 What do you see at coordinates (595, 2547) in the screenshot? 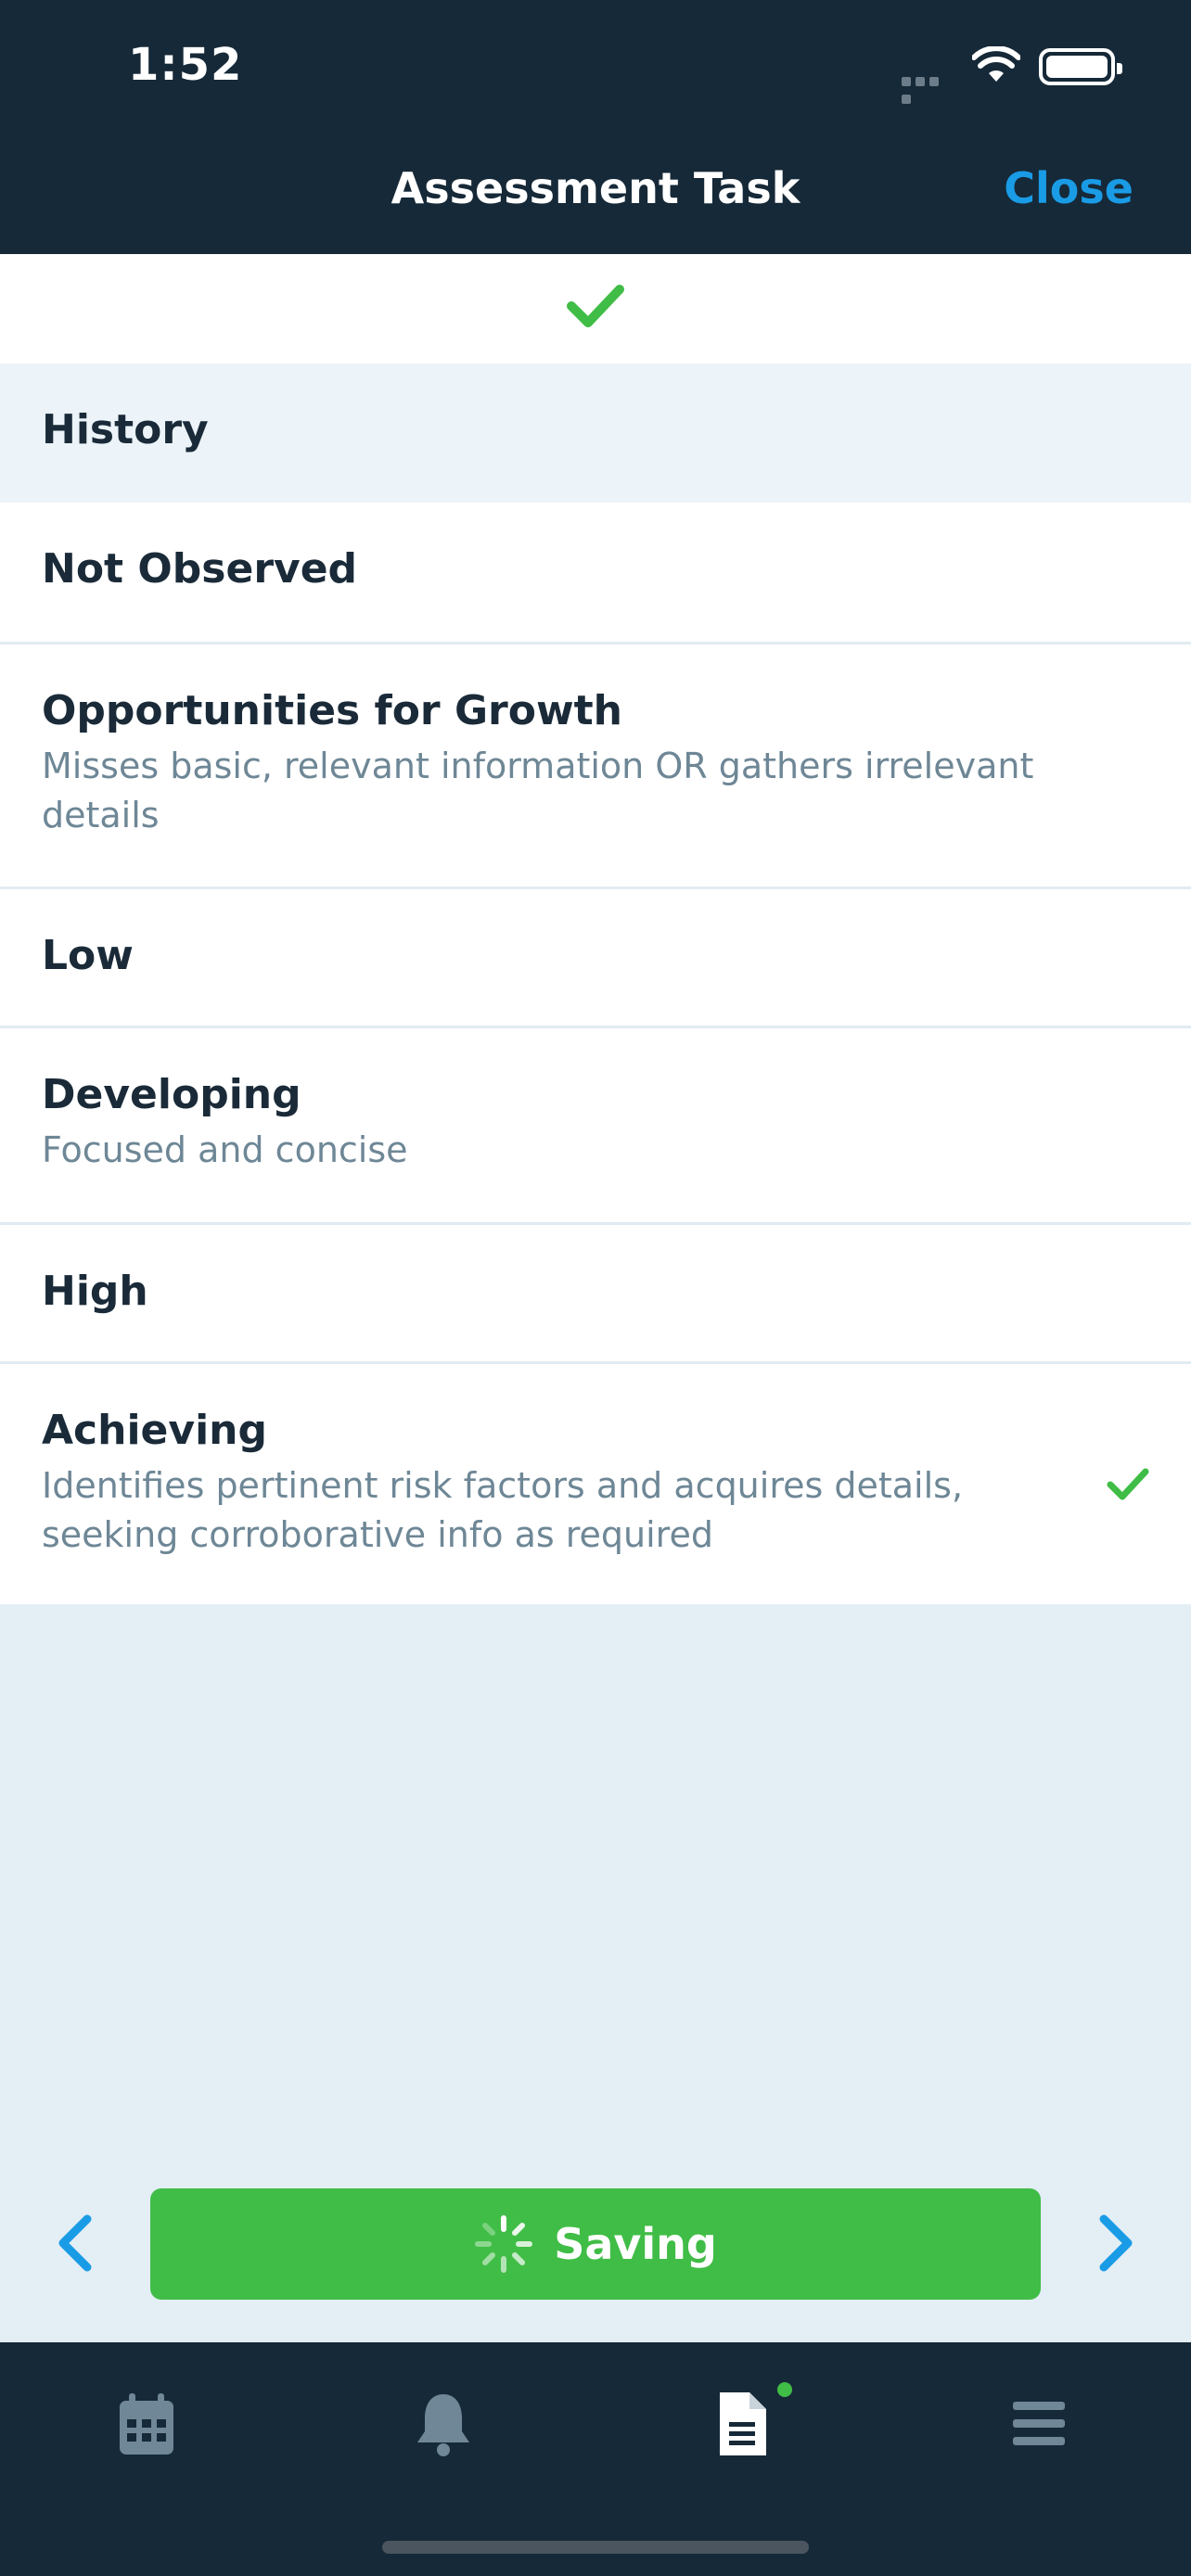
I see `home-indicator` at bounding box center [595, 2547].